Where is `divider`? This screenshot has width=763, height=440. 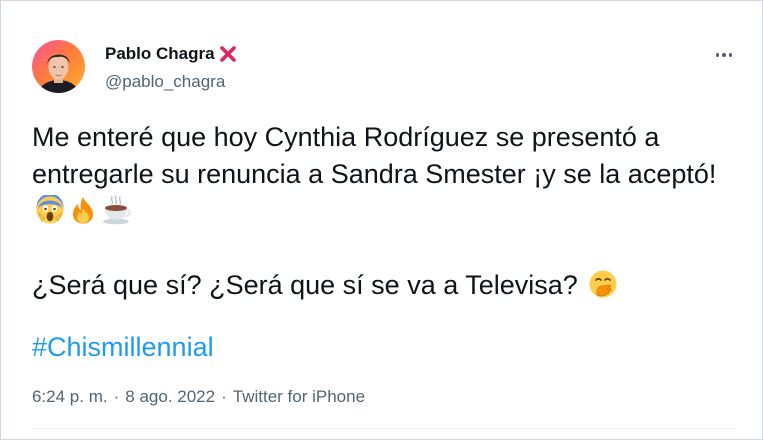
divider is located at coordinates (384, 428).